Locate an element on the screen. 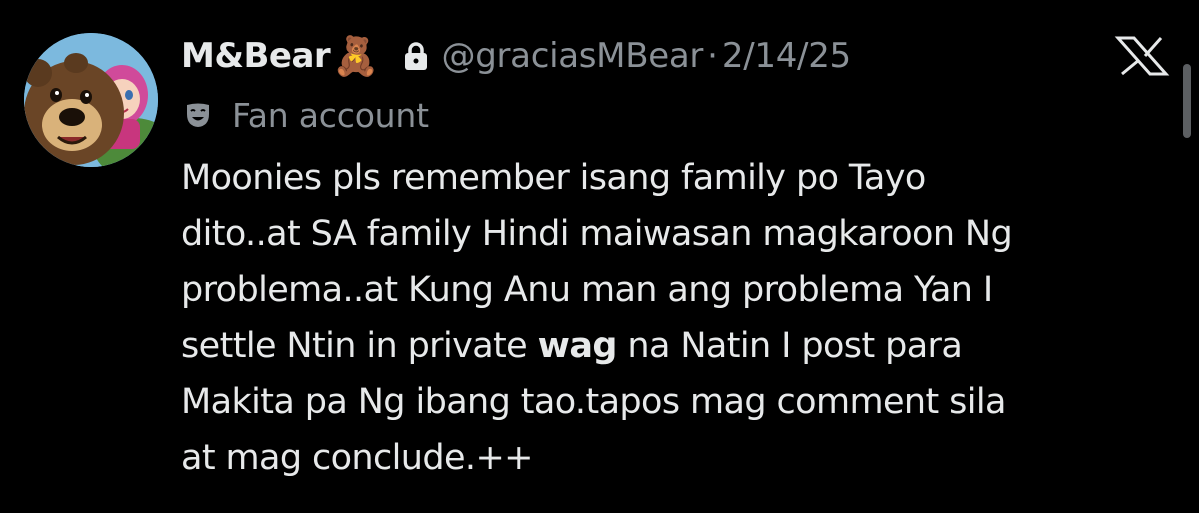 Image resolution: width=1199 pixels, height=513 pixels. account-label: Fan account is located at coordinates (306, 115).